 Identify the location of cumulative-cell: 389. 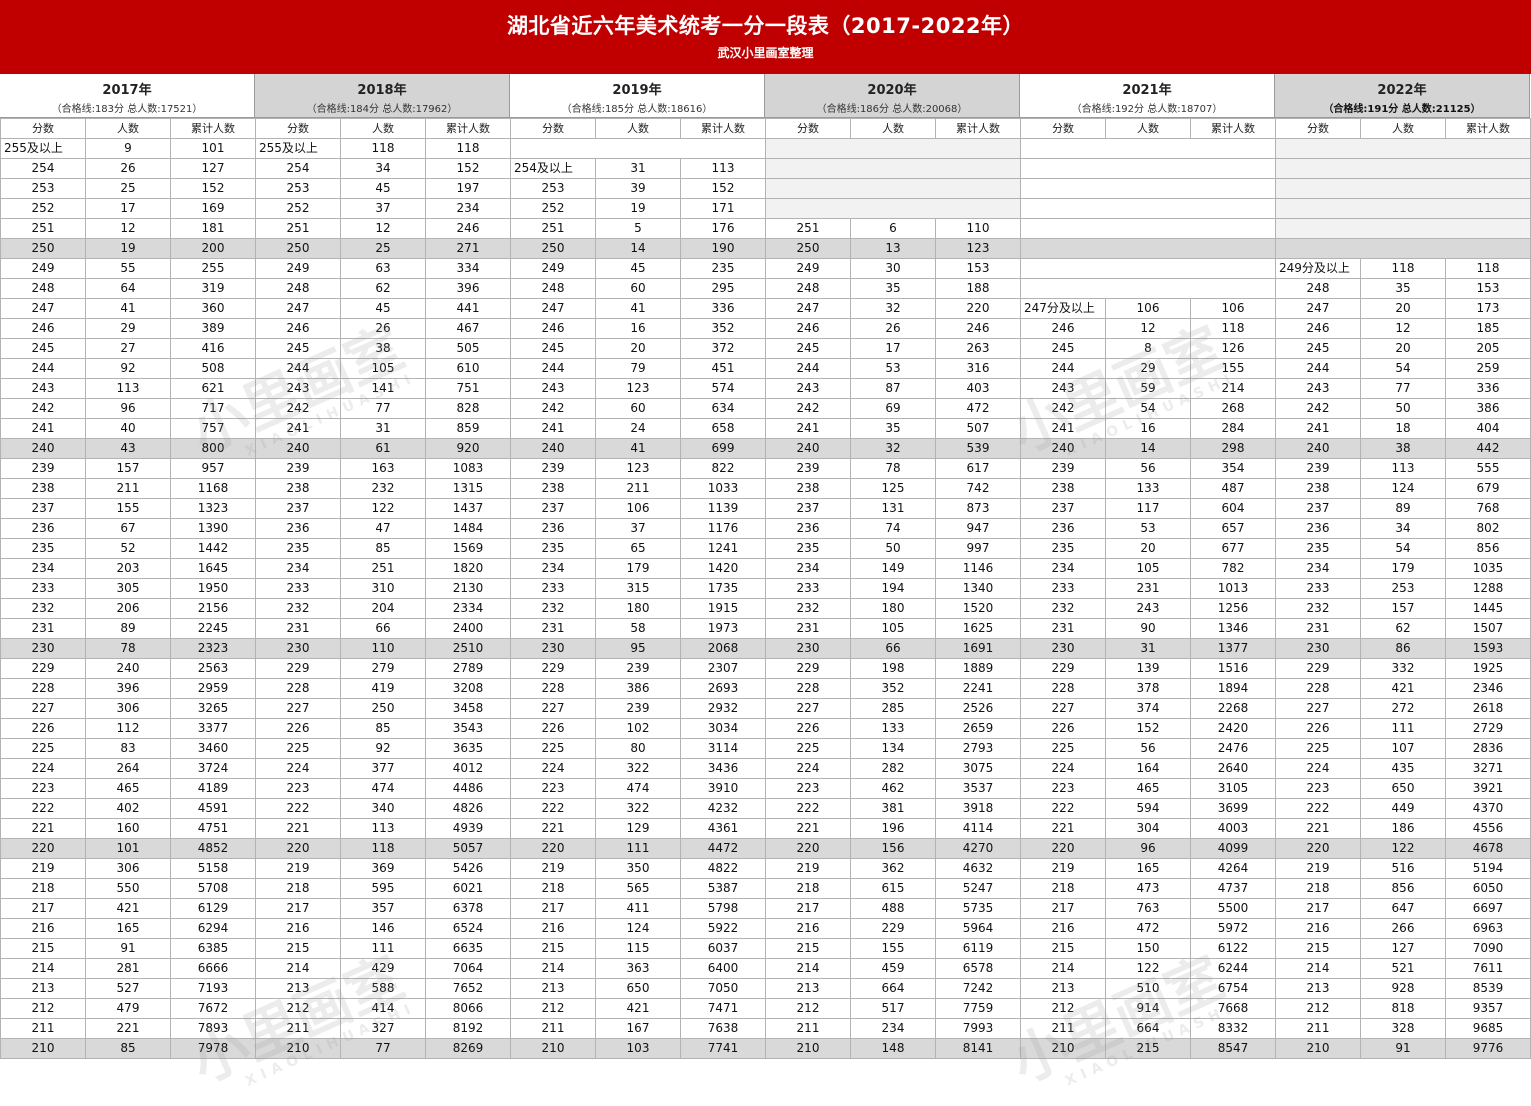
(213, 328).